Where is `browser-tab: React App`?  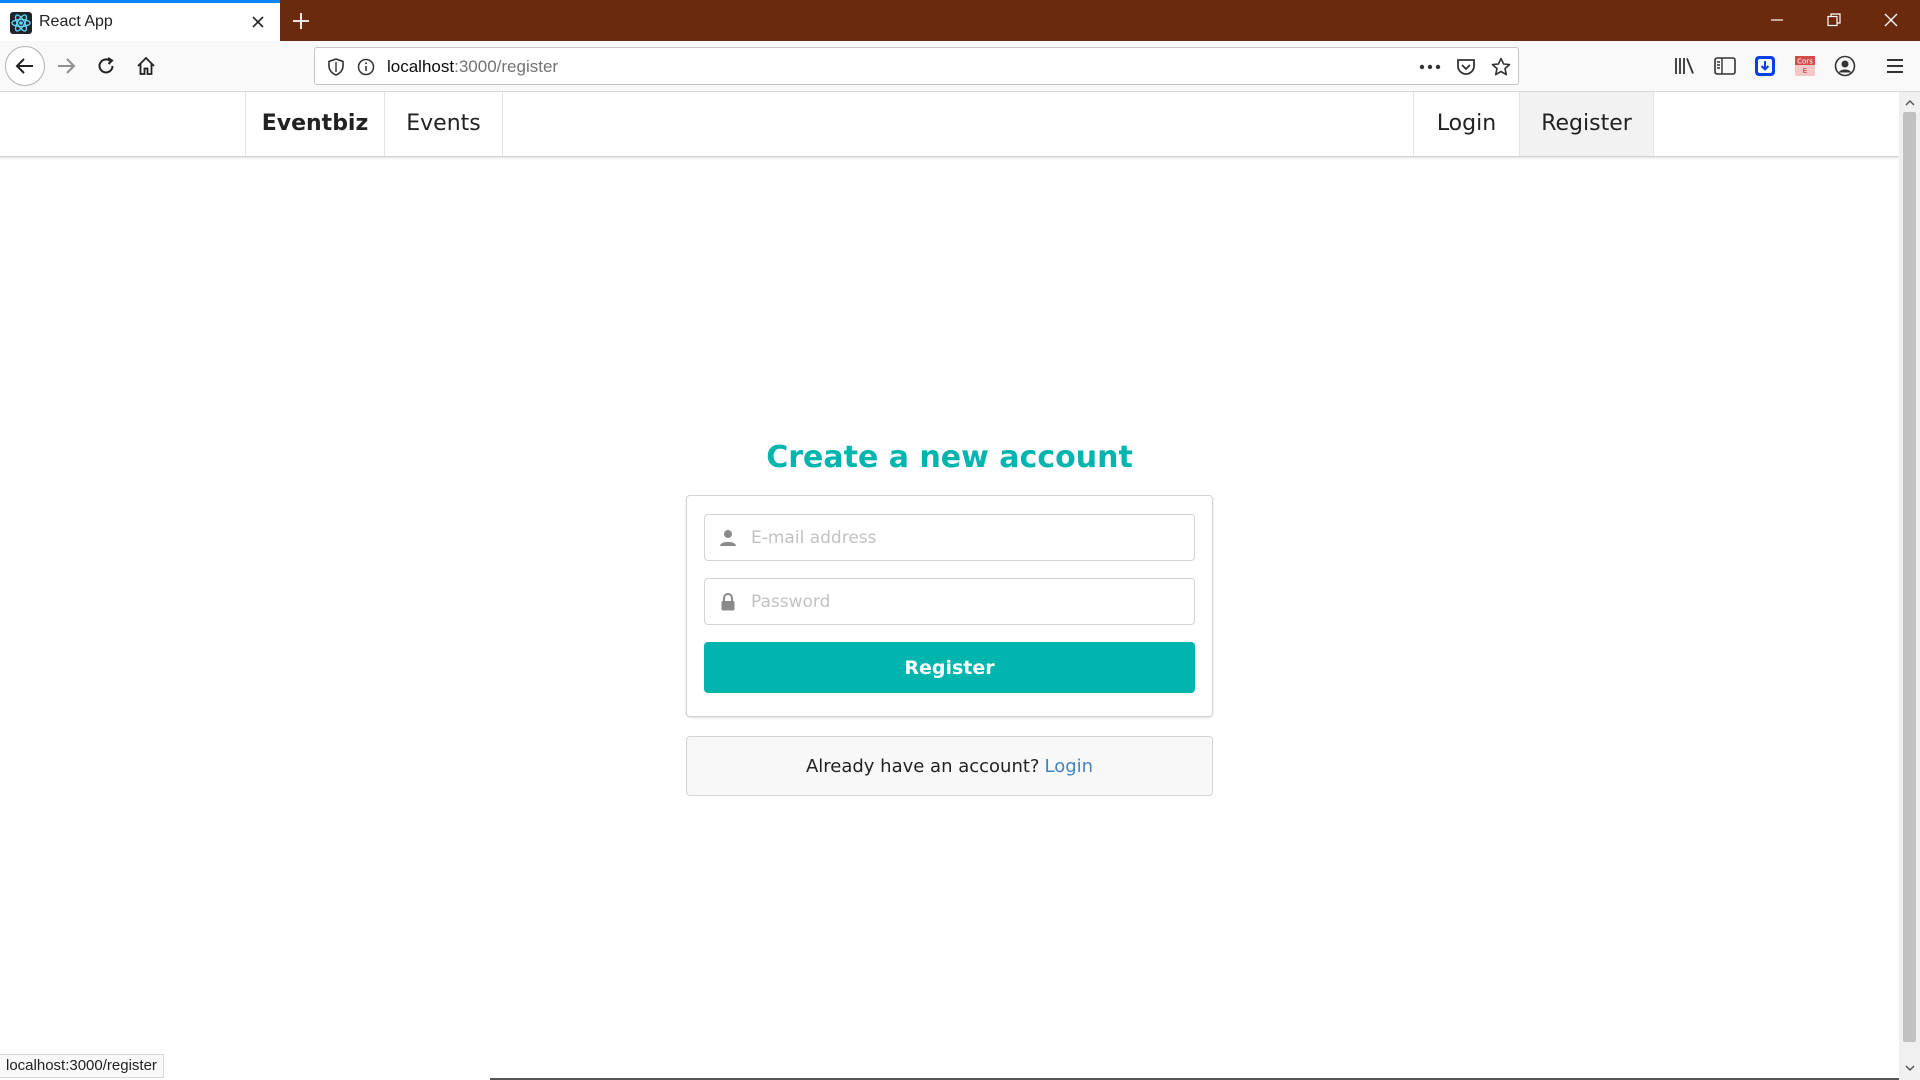 browser-tab: React App is located at coordinates (140, 20).